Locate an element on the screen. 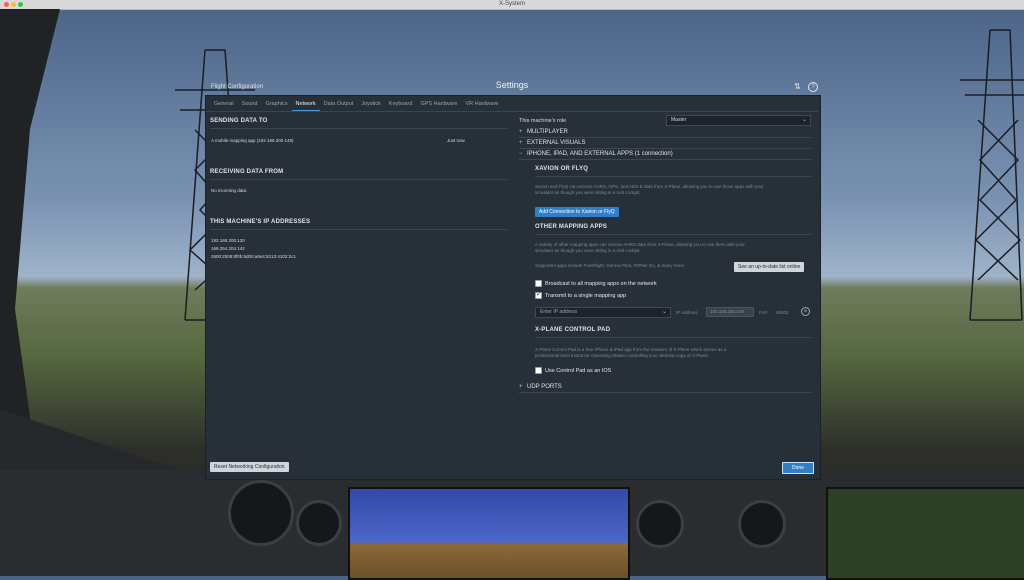 Image resolution: width=1024 pixels, height=580 pixels. receiving-item: No incoming data. is located at coordinates (229, 190).